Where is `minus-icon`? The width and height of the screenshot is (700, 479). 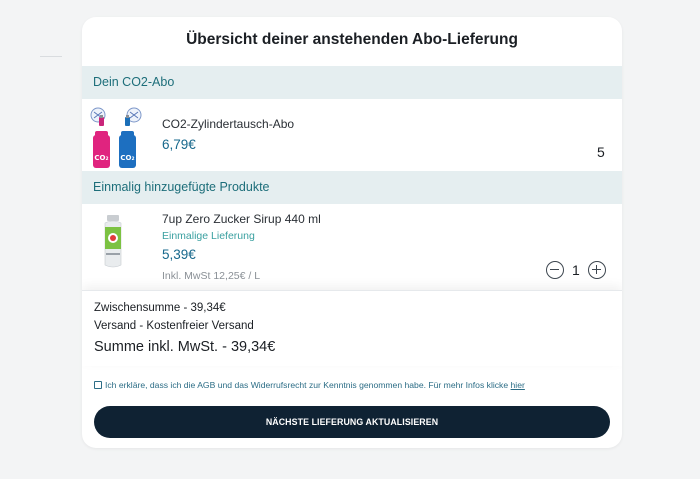 minus-icon is located at coordinates (554, 270).